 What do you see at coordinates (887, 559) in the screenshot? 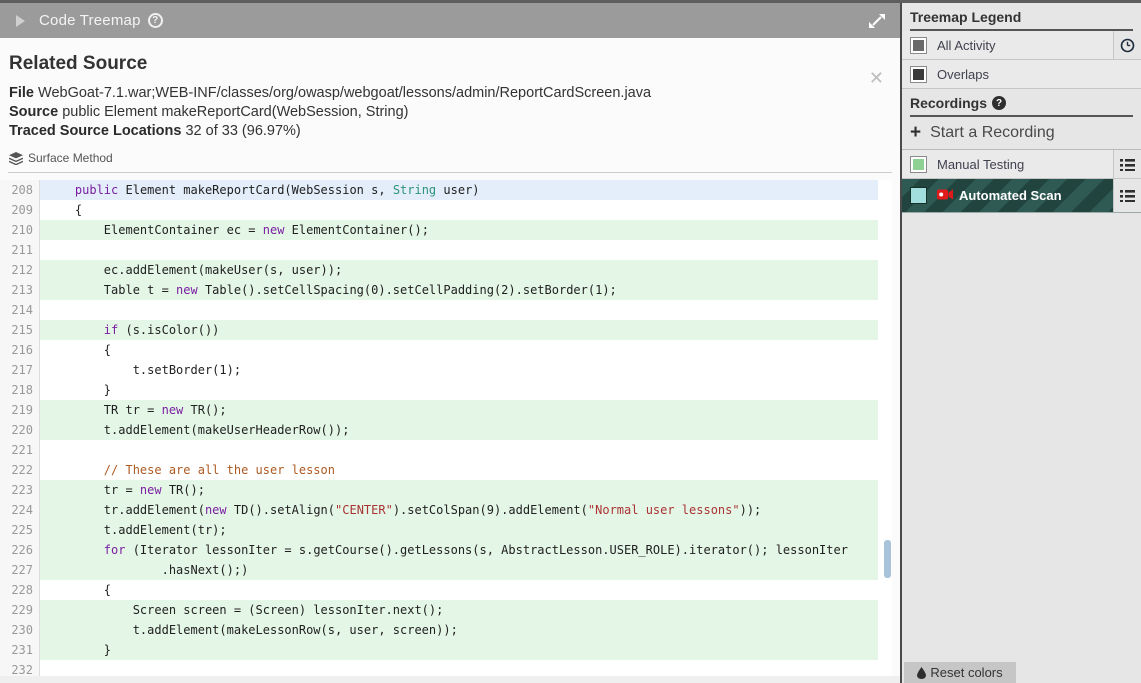
I see `scrollbar-thumb` at bounding box center [887, 559].